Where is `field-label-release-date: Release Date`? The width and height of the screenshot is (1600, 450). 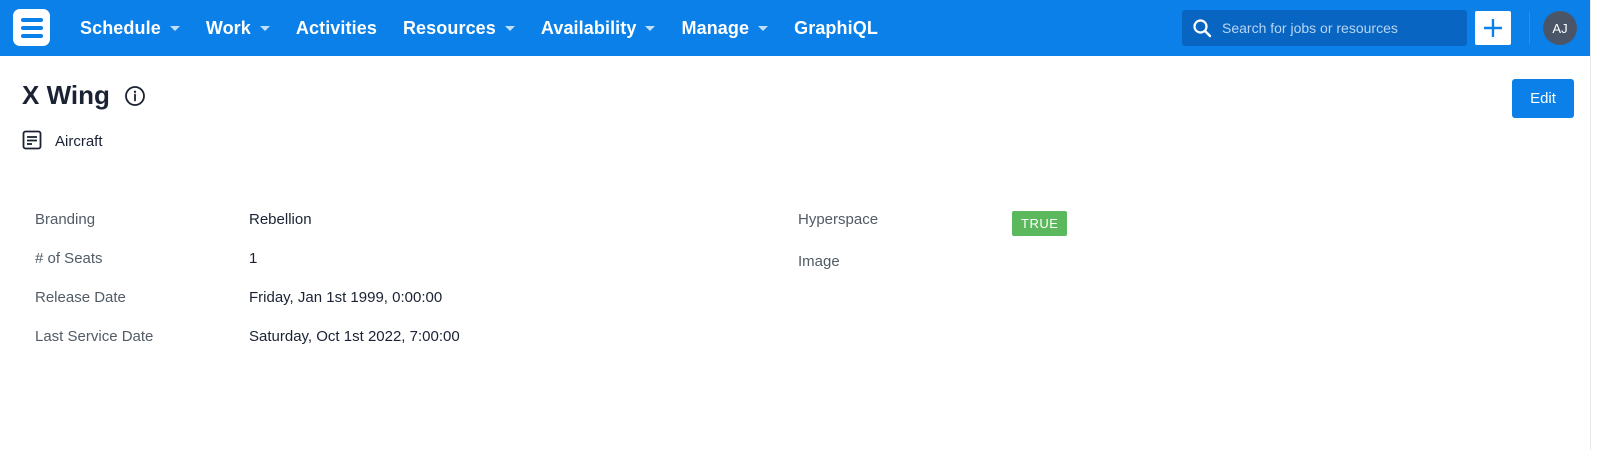
field-label-release-date: Release Date is located at coordinates (80, 297).